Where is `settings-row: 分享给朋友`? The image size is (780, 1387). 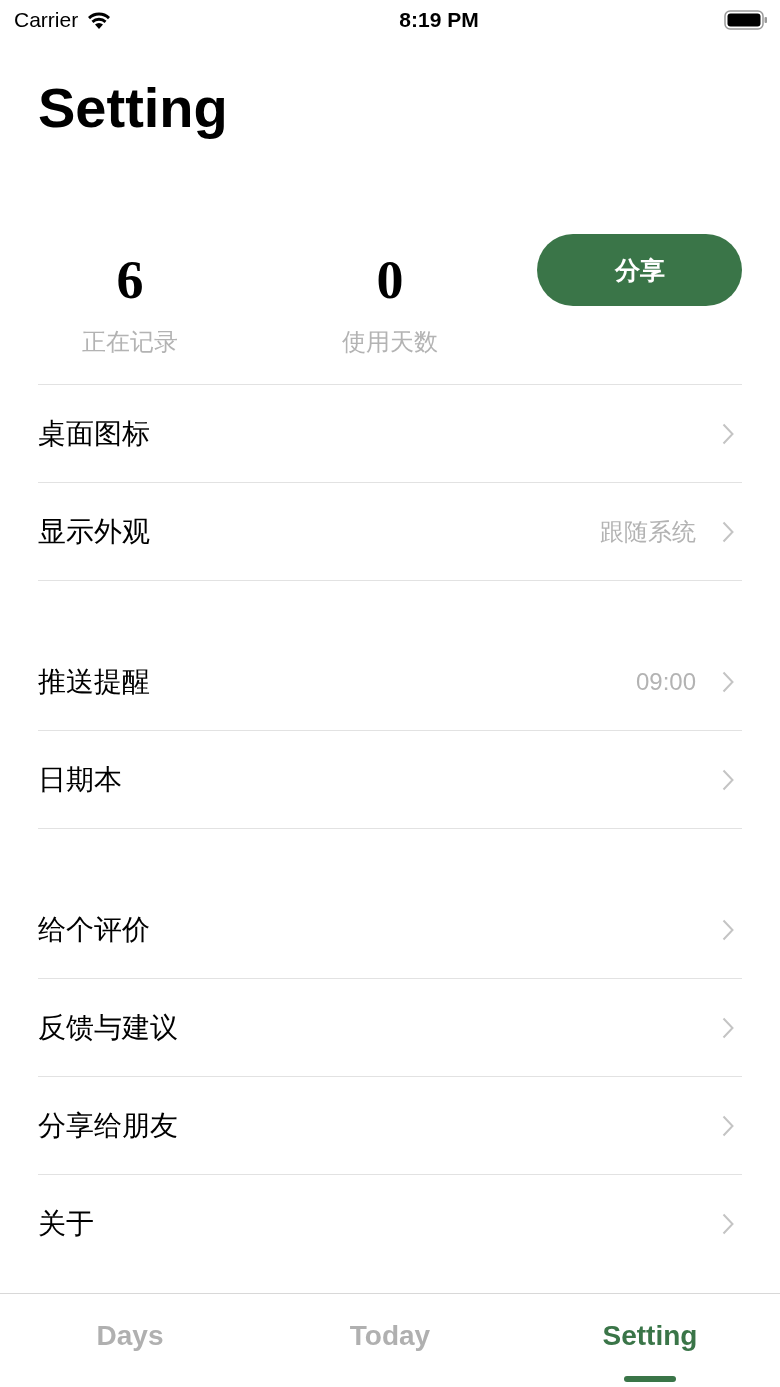 settings-row: 分享给朋友 is located at coordinates (390, 1126).